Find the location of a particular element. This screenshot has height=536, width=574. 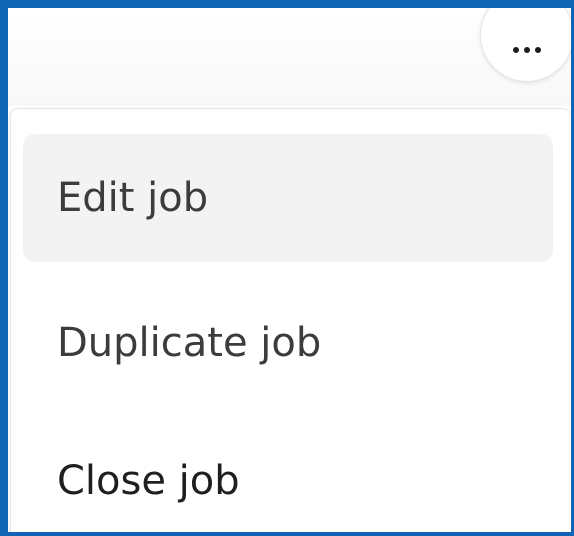

menu-item-label: Edit job is located at coordinates (133, 198).